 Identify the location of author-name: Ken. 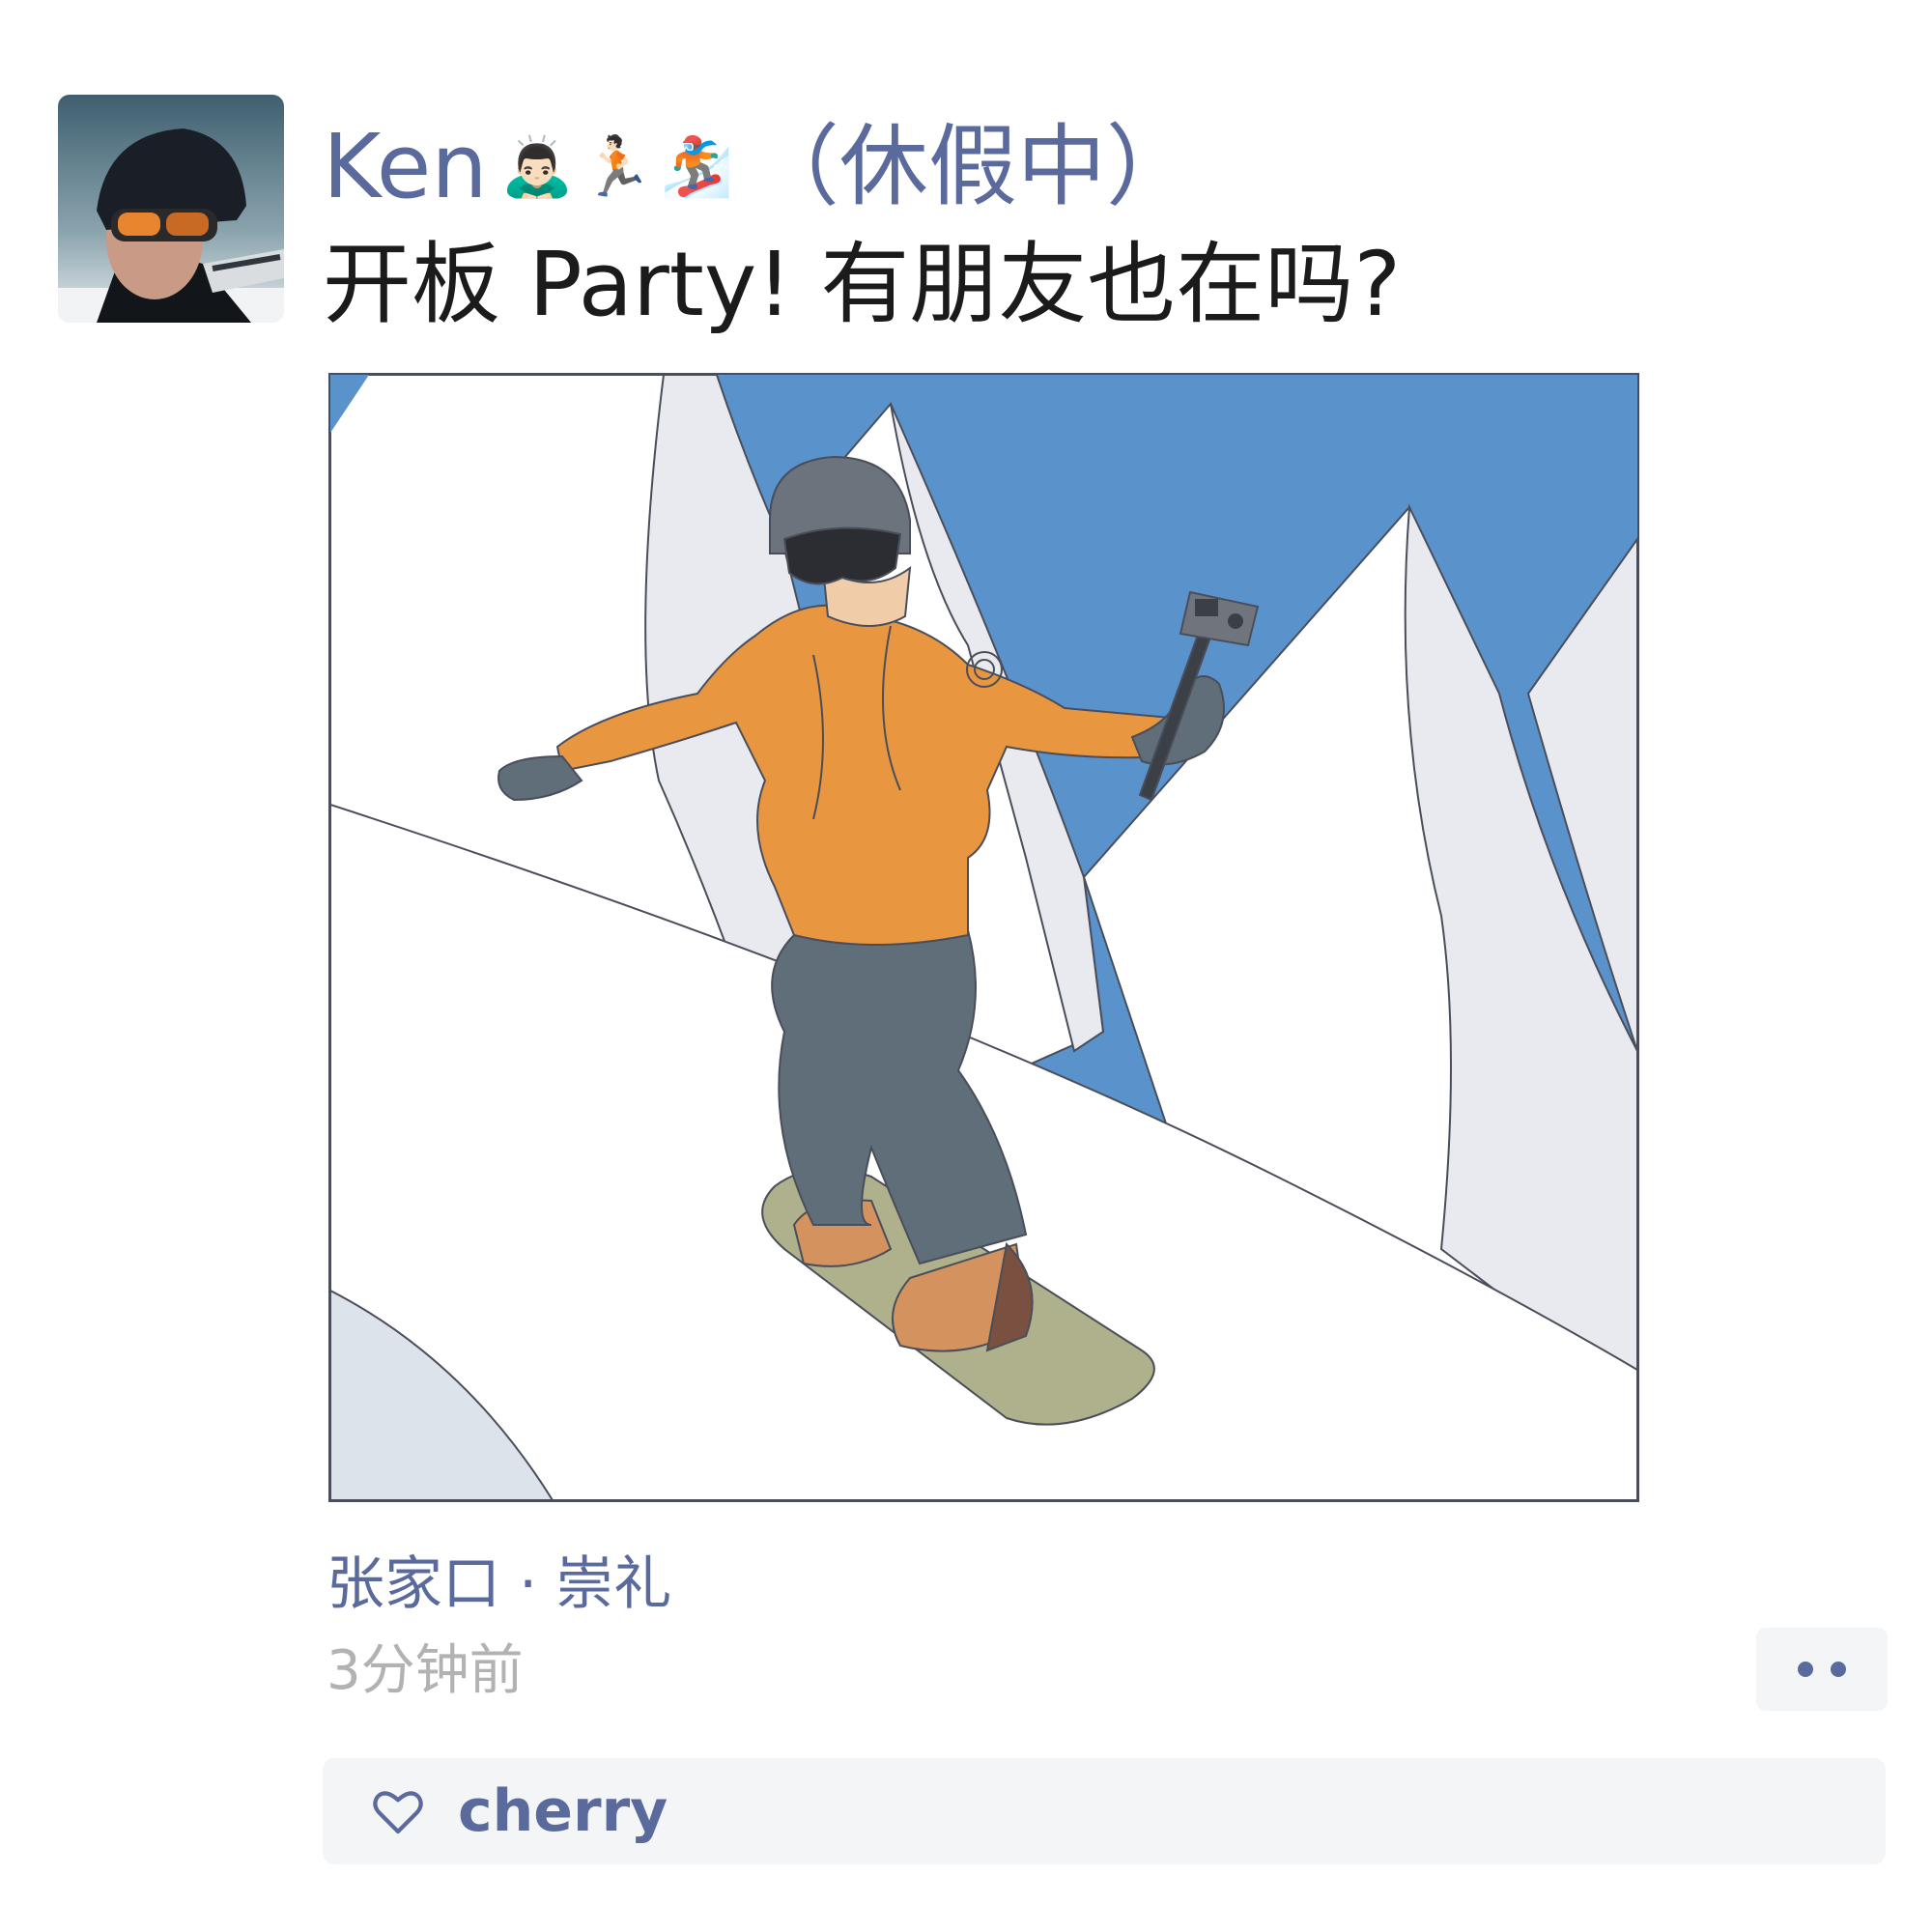
(405, 167).